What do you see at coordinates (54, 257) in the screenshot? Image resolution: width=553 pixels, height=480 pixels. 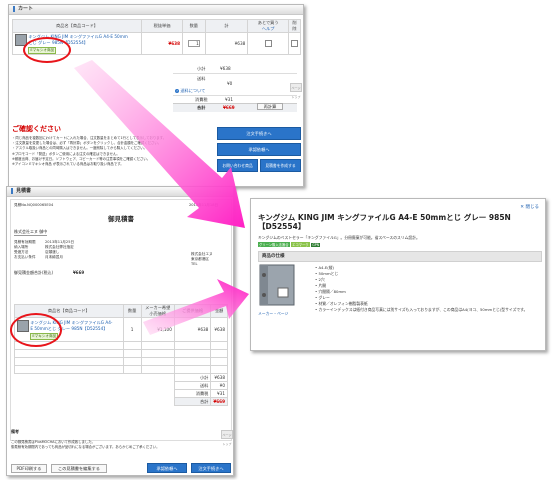 I see `quote-info-value-4: 月末締翌月` at bounding box center [54, 257].